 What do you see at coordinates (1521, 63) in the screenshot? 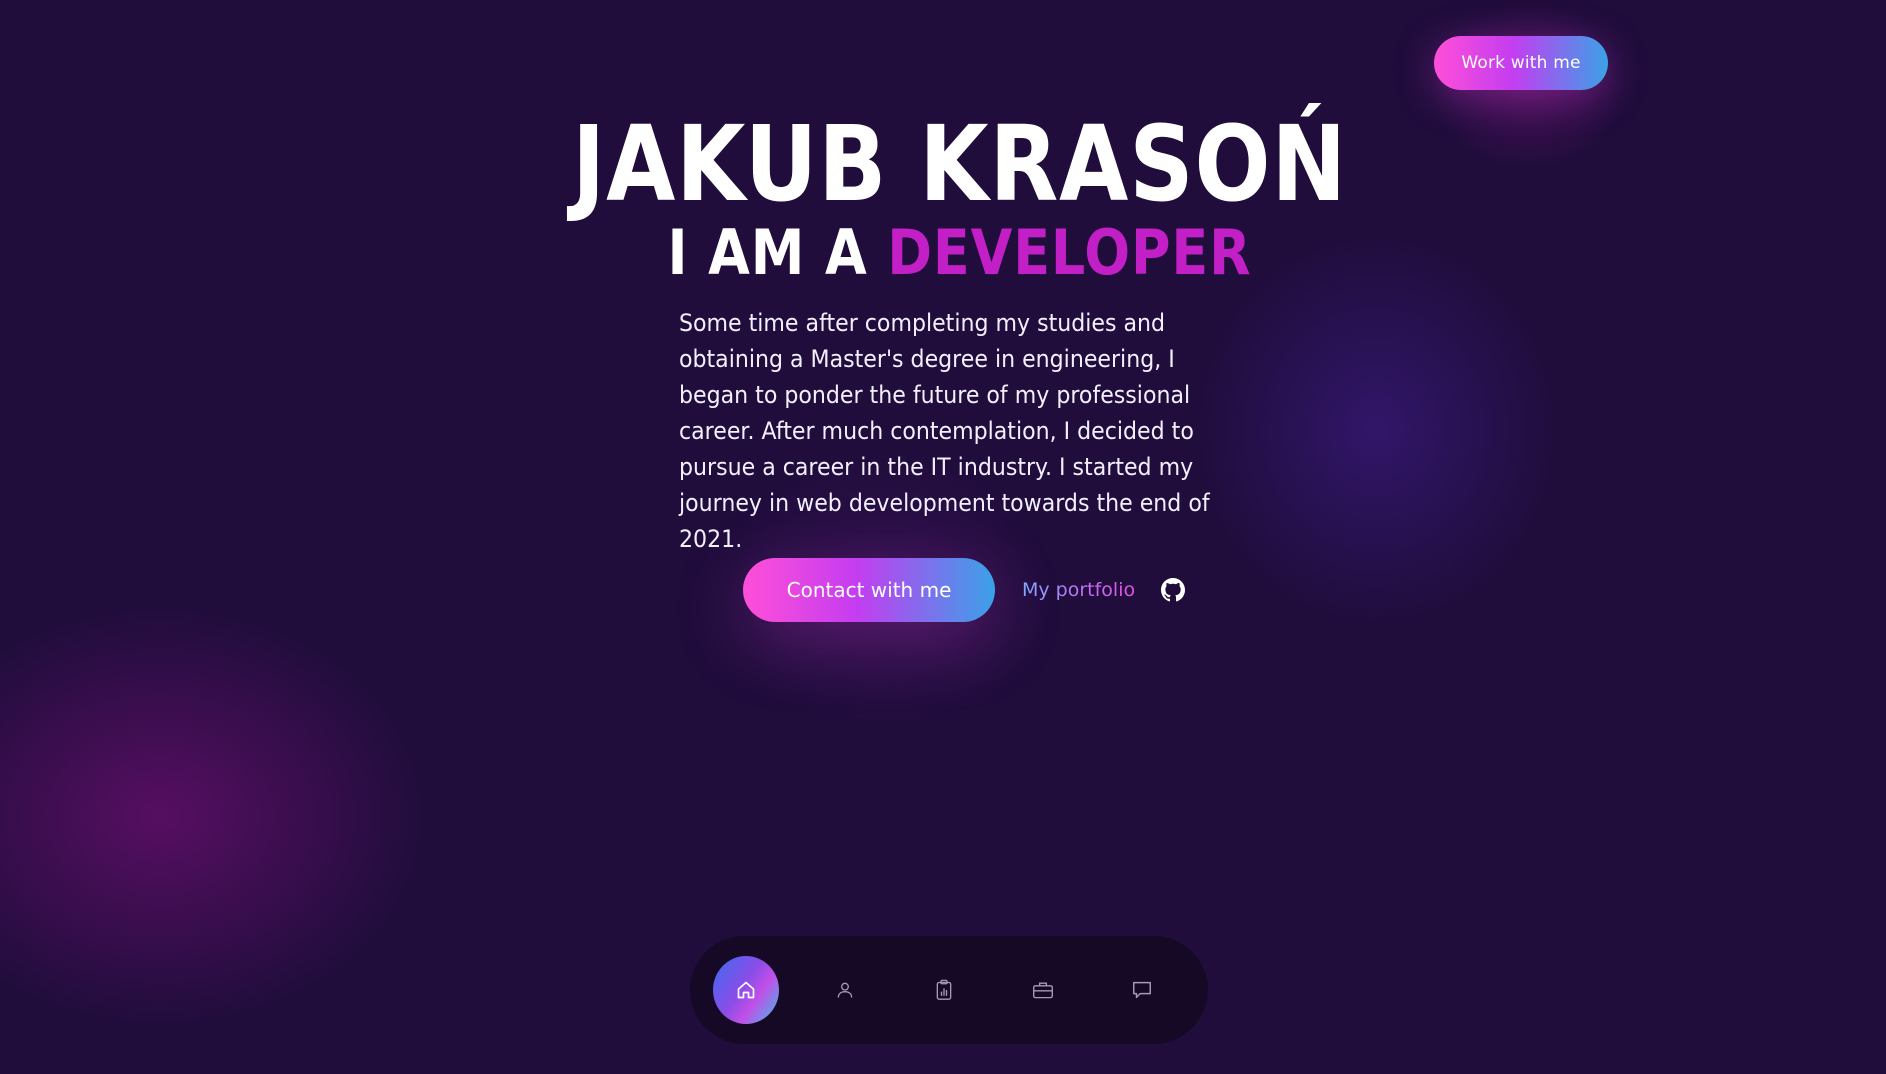
I see `work-with-me-button: Work with me` at bounding box center [1521, 63].